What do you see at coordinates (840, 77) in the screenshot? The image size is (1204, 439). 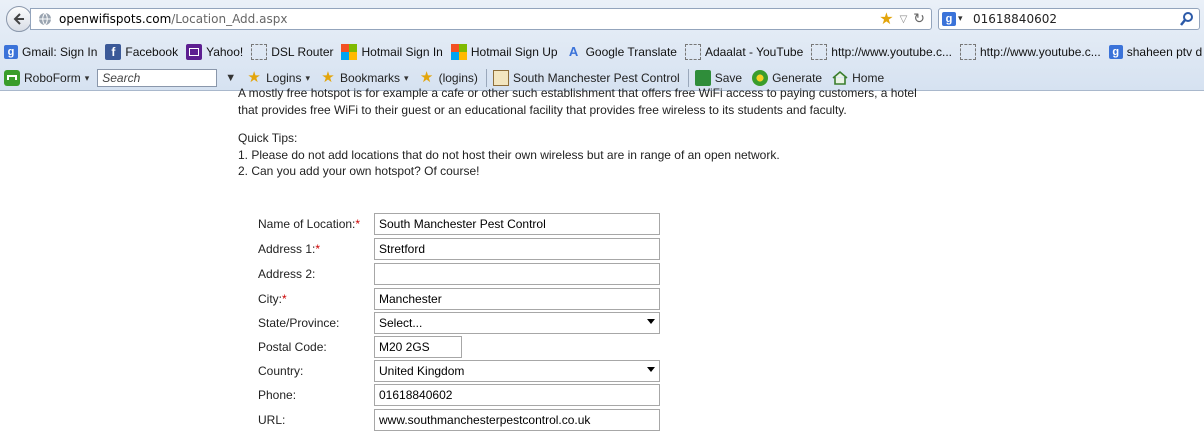 I see `home-icon` at bounding box center [840, 77].